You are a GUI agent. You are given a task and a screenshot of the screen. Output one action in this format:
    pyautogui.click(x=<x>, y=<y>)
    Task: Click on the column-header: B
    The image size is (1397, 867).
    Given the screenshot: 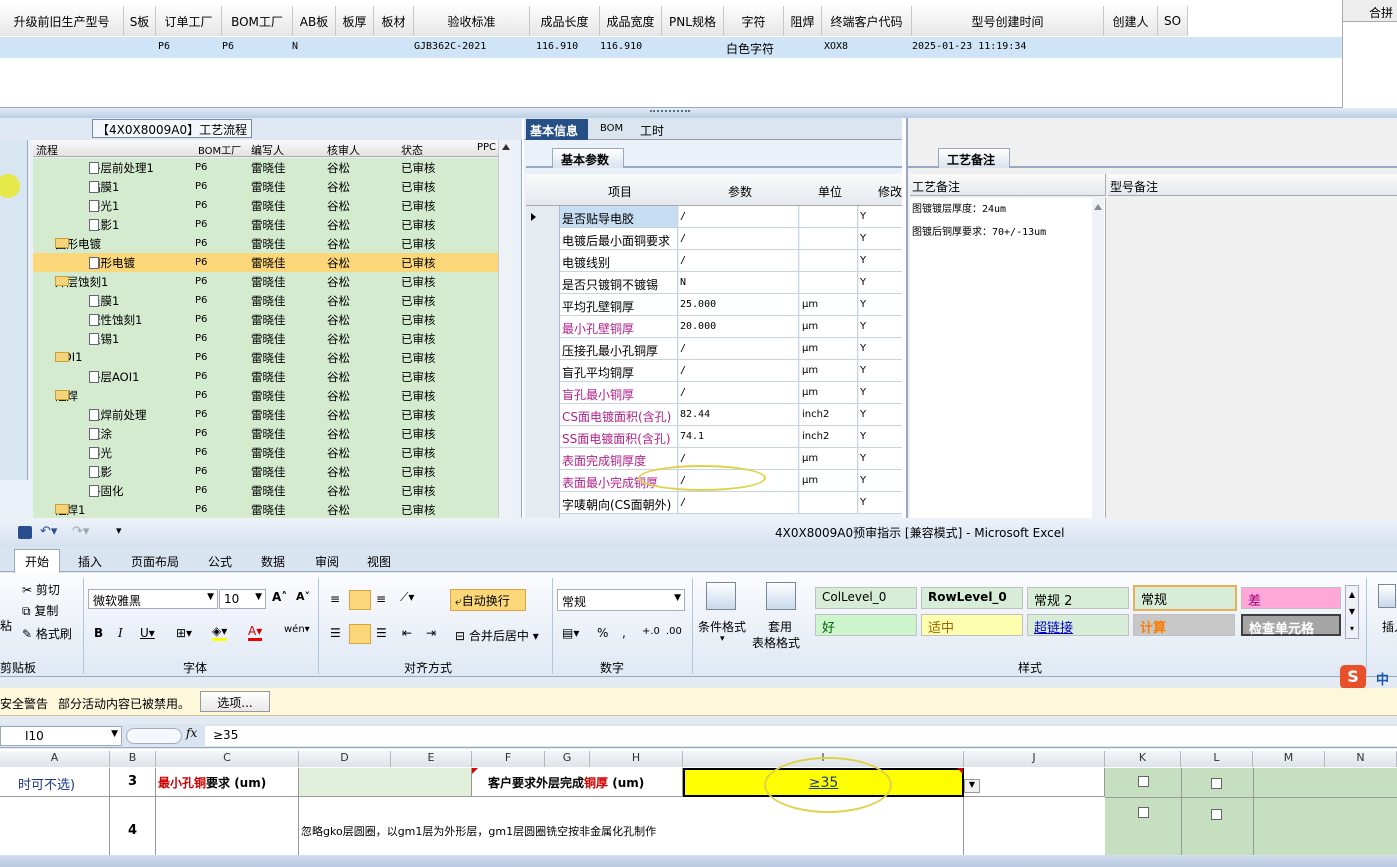 What is the action you would take?
    pyautogui.click(x=133, y=759)
    